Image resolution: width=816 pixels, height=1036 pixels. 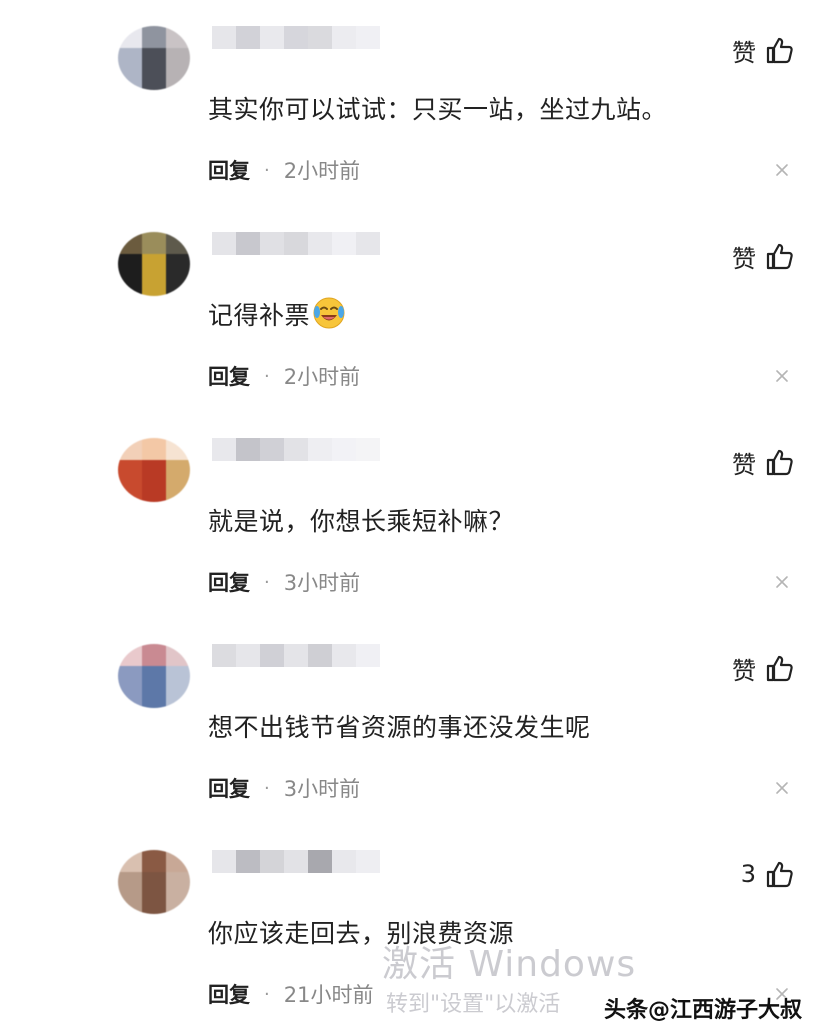 I want to click on like-label: 3, so click(x=748, y=874).